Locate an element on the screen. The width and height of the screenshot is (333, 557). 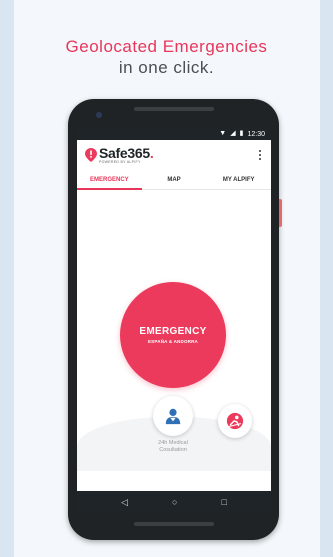
headline-line-2: in one click. is located at coordinates (166, 67).